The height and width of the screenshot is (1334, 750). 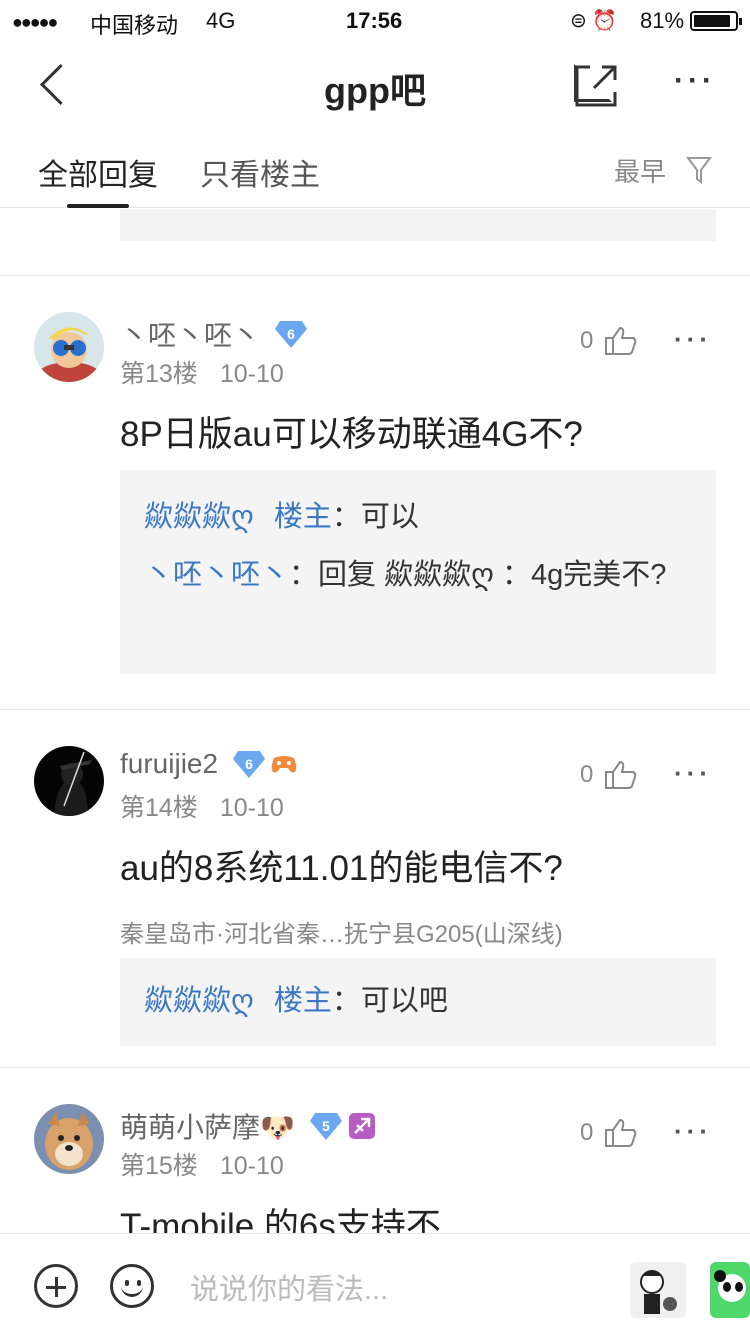 I want to click on sub-reply: 丶呸丶呸丶：回复 歘歘歘ღ ：4g完美不?, so click(x=418, y=575).